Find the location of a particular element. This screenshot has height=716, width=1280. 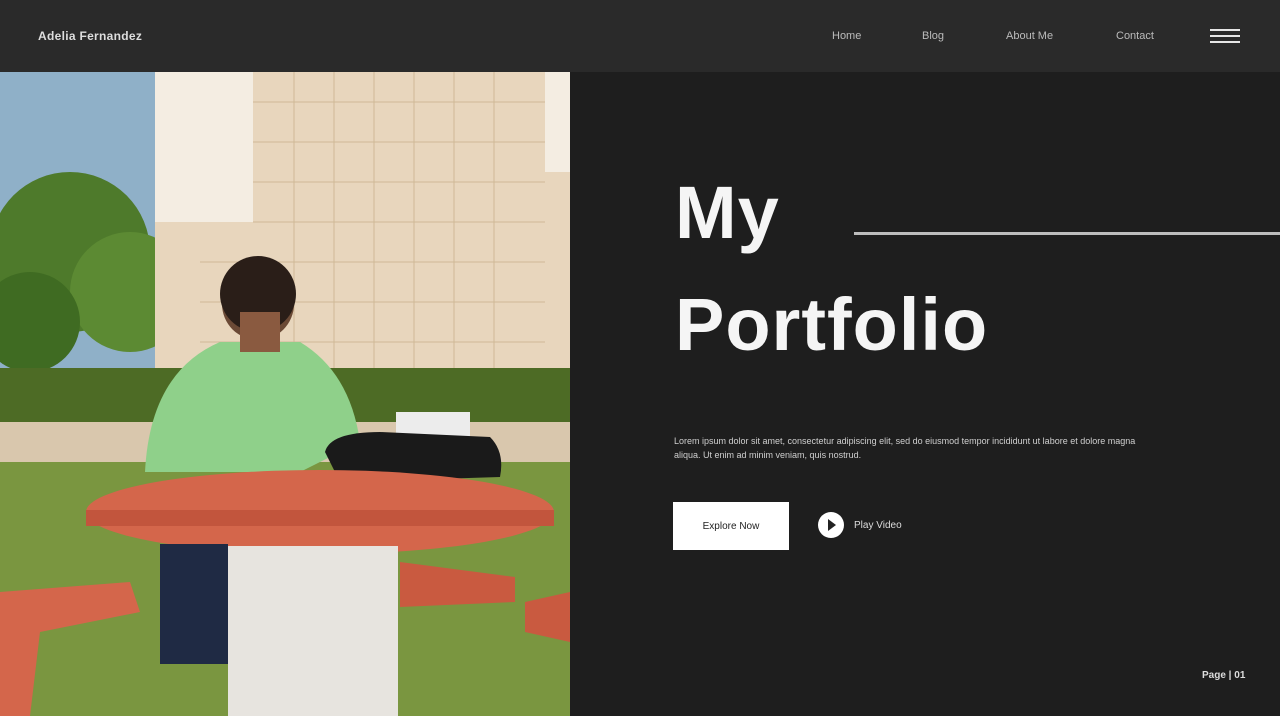

page-indicator: Page | 01 is located at coordinates (1224, 675).